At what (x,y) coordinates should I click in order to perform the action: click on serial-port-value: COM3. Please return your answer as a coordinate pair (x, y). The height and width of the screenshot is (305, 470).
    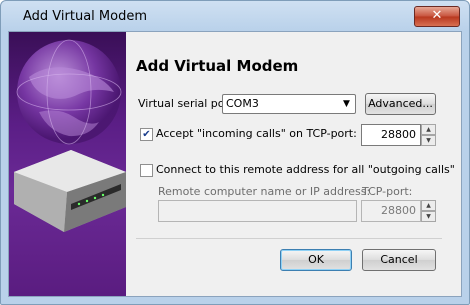
    Looking at the image, I should click on (242, 103).